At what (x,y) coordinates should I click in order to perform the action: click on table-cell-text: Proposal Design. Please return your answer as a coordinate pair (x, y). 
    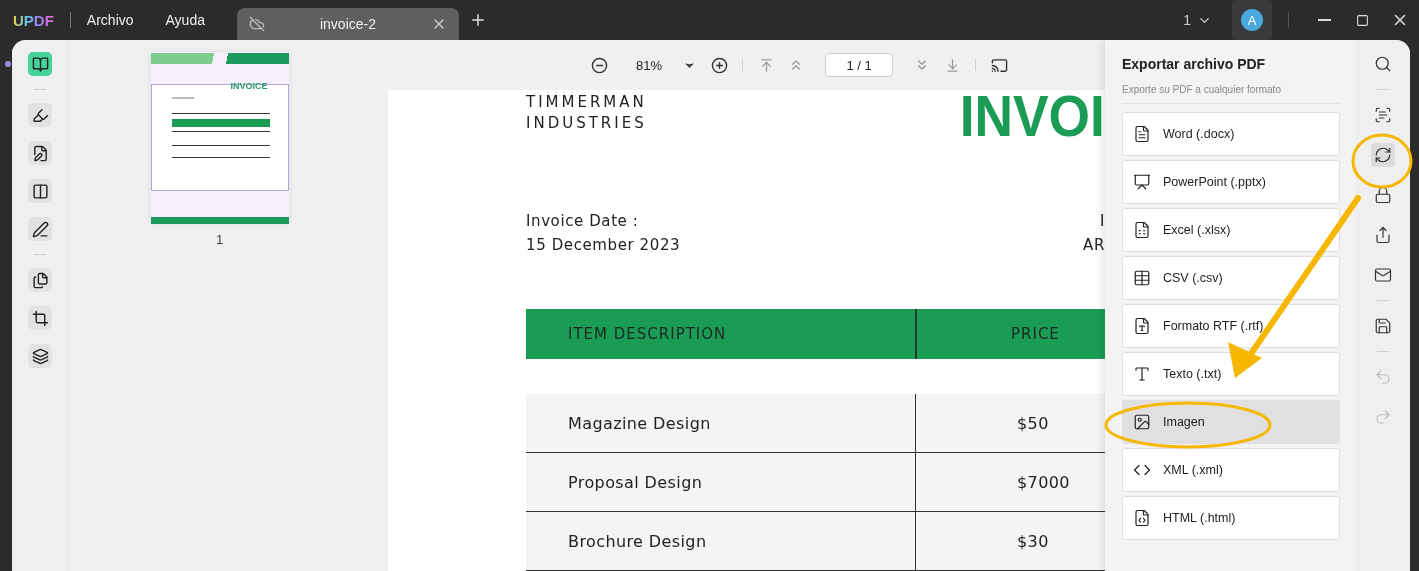
    Looking at the image, I should click on (635, 482).